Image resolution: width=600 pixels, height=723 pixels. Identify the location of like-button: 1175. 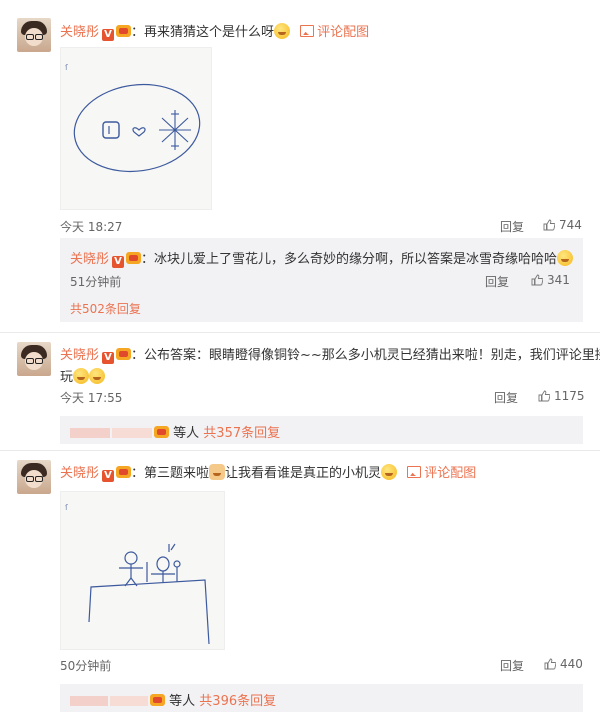
(561, 396).